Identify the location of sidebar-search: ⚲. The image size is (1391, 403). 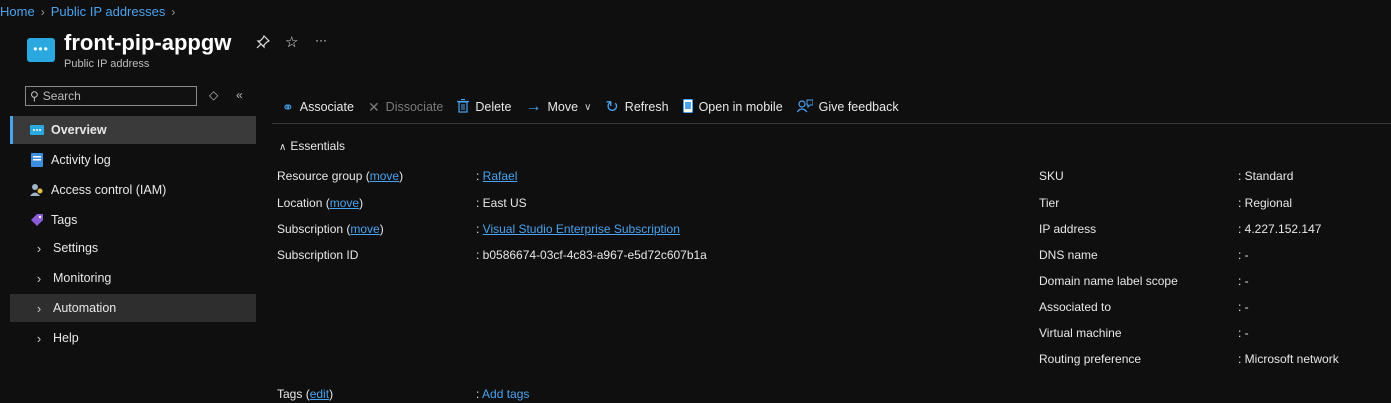
(111, 96).